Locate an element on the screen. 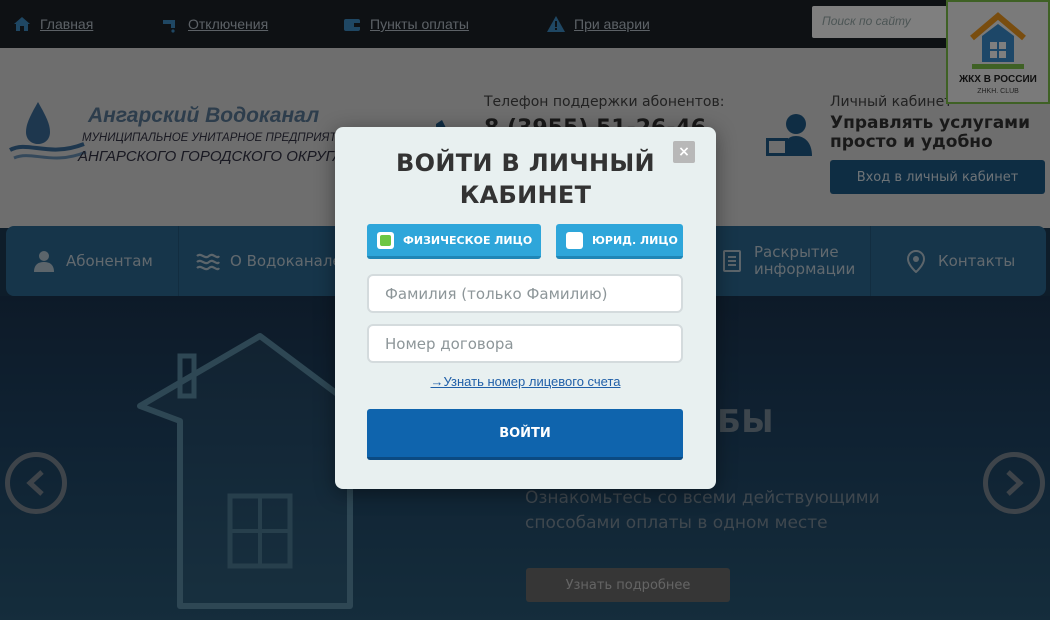  individual-option-button: ФИЗИЧЕСКОЕ ЛИЦО is located at coordinates (454, 241).